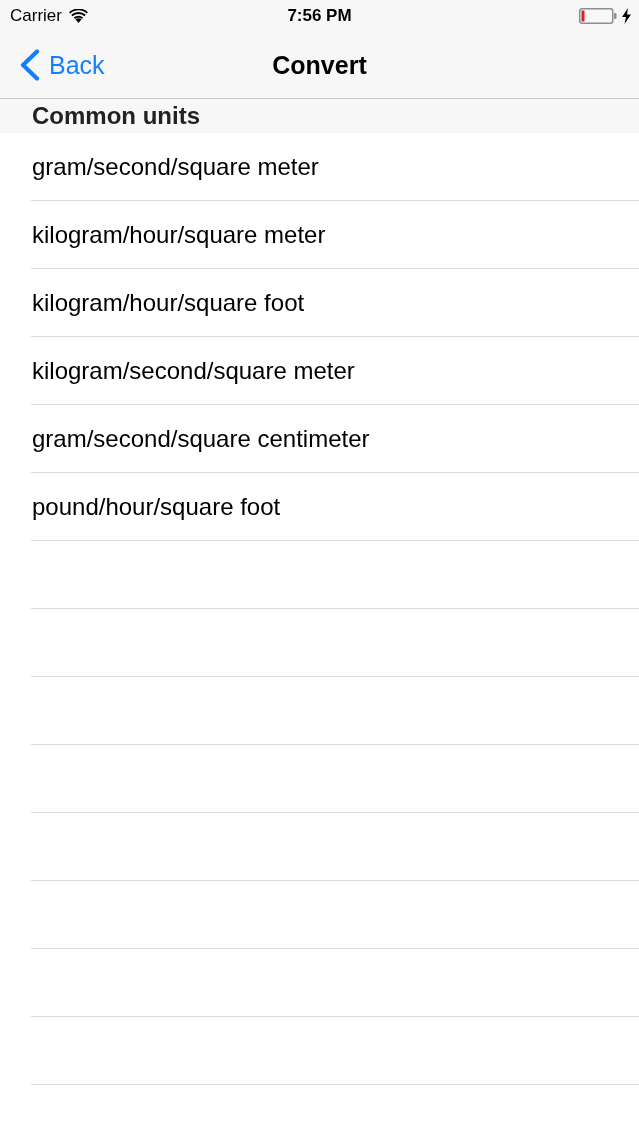 This screenshot has height=1136, width=639. What do you see at coordinates (626, 16) in the screenshot?
I see `charging-bolt-icon` at bounding box center [626, 16].